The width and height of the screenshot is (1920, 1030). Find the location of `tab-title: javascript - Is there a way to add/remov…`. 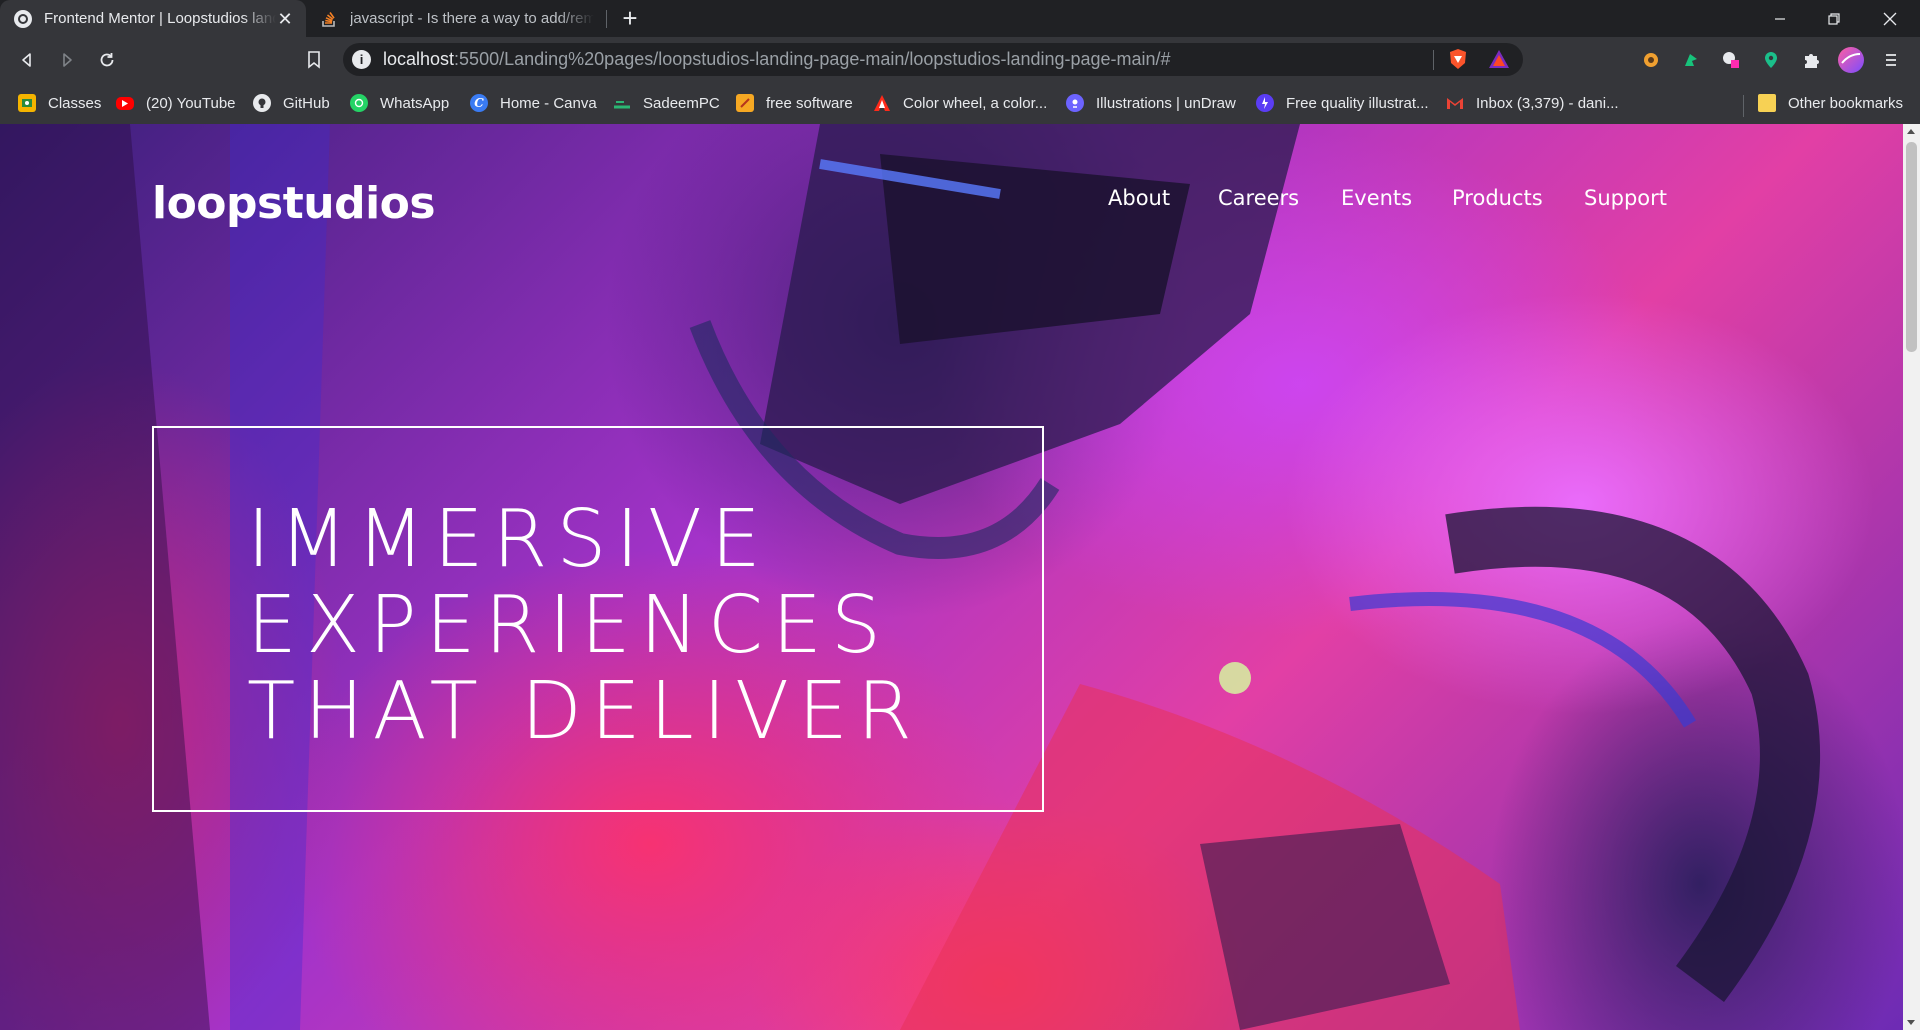

tab-title: javascript - Is there a way to add/remov… is located at coordinates (472, 18).